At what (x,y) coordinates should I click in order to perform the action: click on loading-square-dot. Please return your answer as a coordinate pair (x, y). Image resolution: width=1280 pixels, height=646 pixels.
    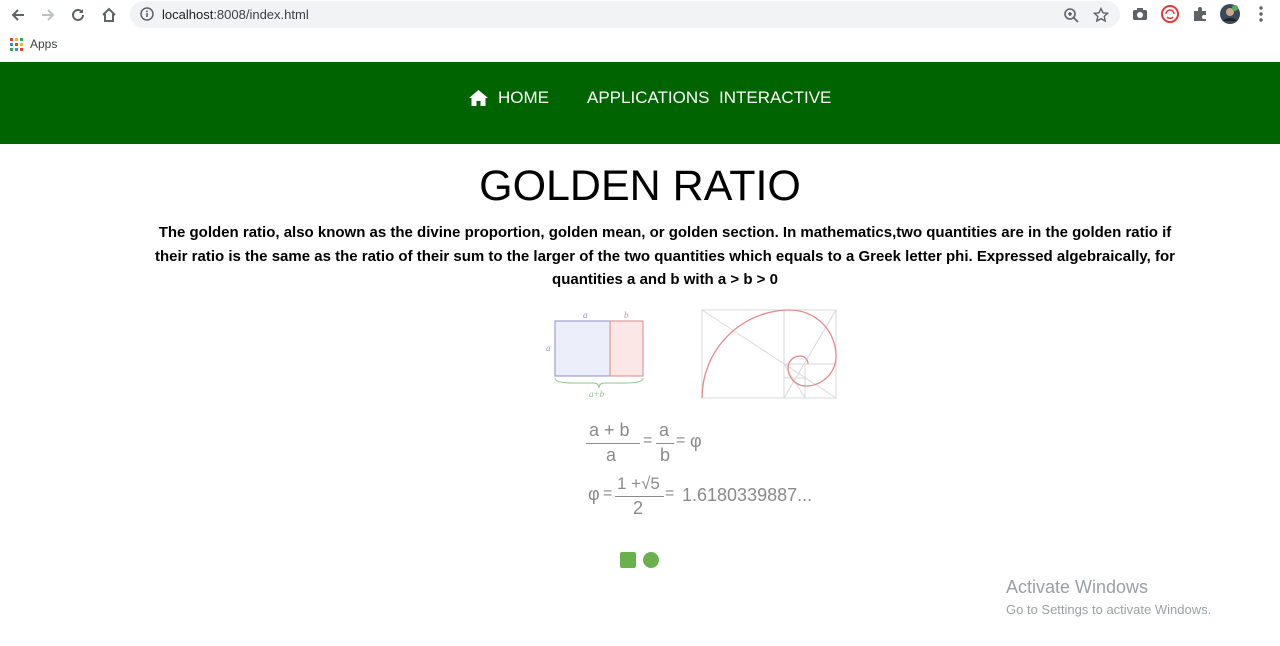
    Looking at the image, I should click on (628, 560).